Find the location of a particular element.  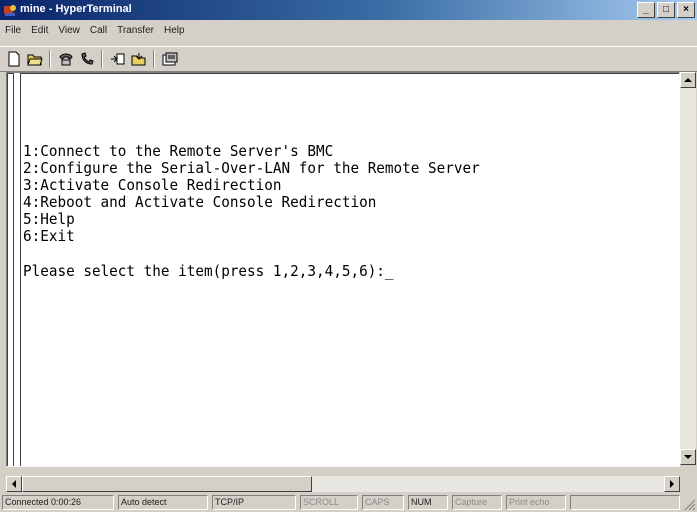

phone-icon is located at coordinates (66, 59).